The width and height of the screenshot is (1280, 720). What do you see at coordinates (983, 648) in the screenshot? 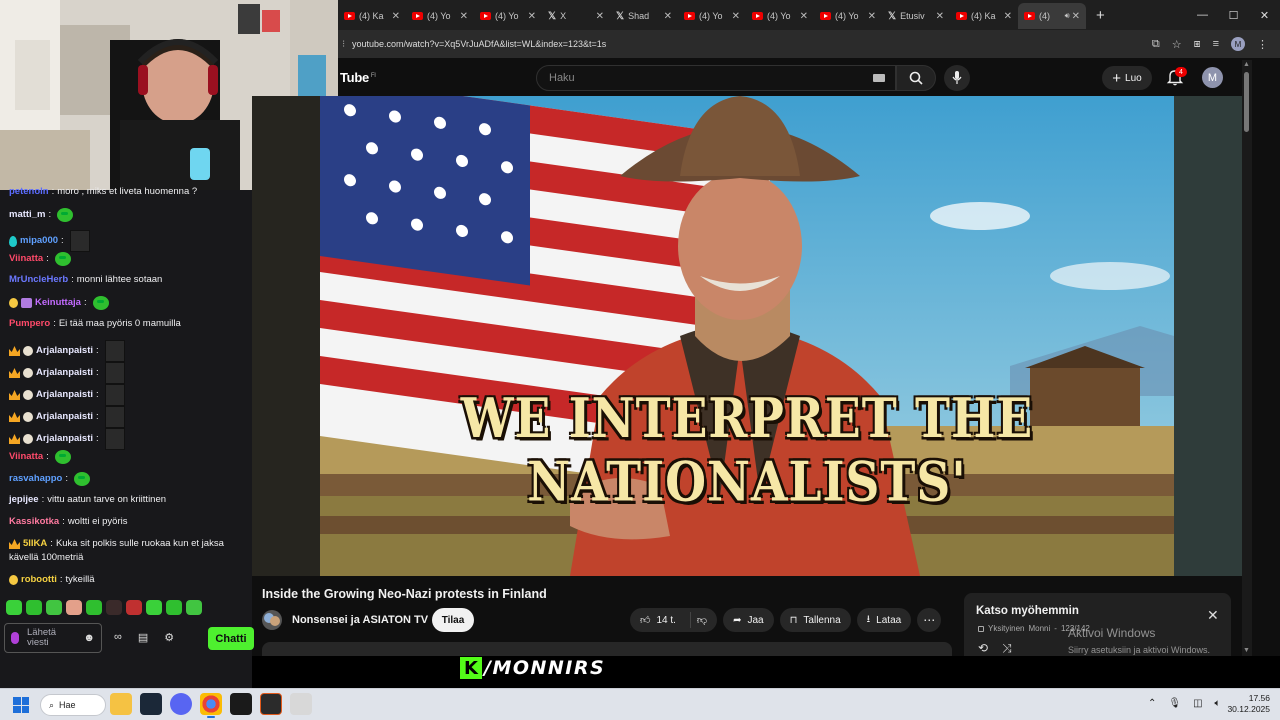
I see `loop-icon: ⟲` at bounding box center [983, 648].